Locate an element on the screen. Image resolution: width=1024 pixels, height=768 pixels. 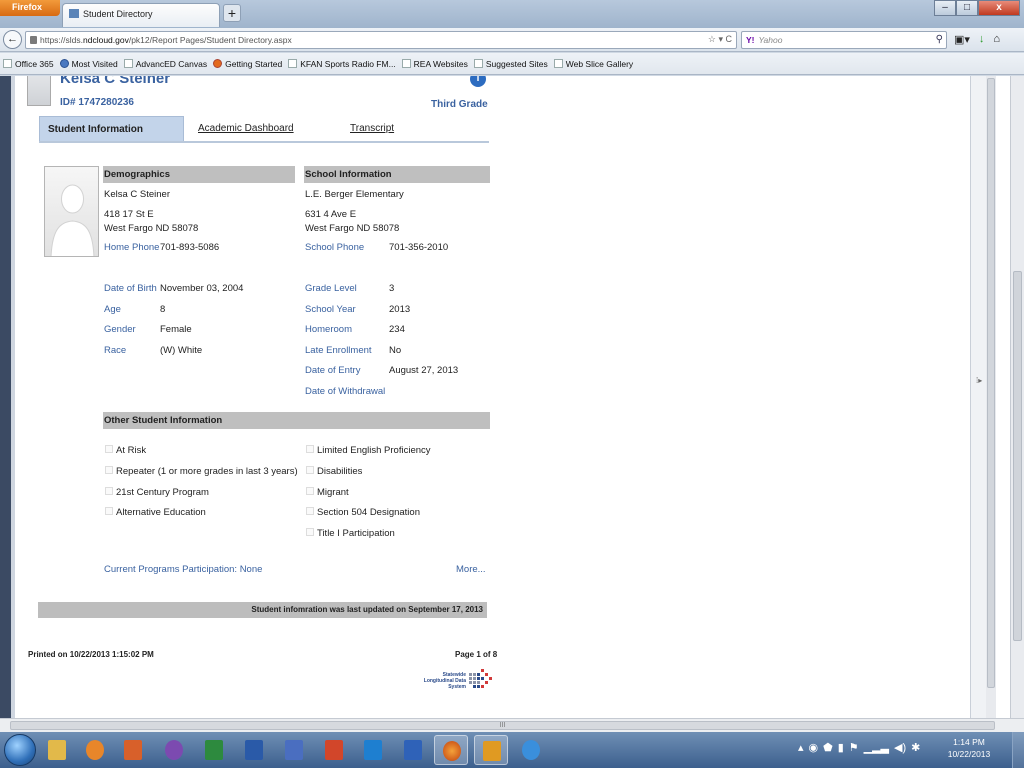
minimize-icon: – is located at coordinates (945, 8).